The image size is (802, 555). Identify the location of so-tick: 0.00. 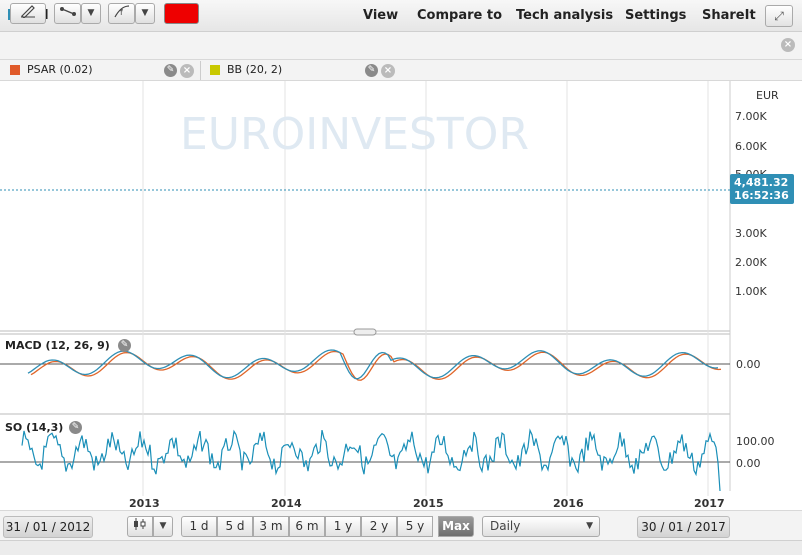
(748, 463).